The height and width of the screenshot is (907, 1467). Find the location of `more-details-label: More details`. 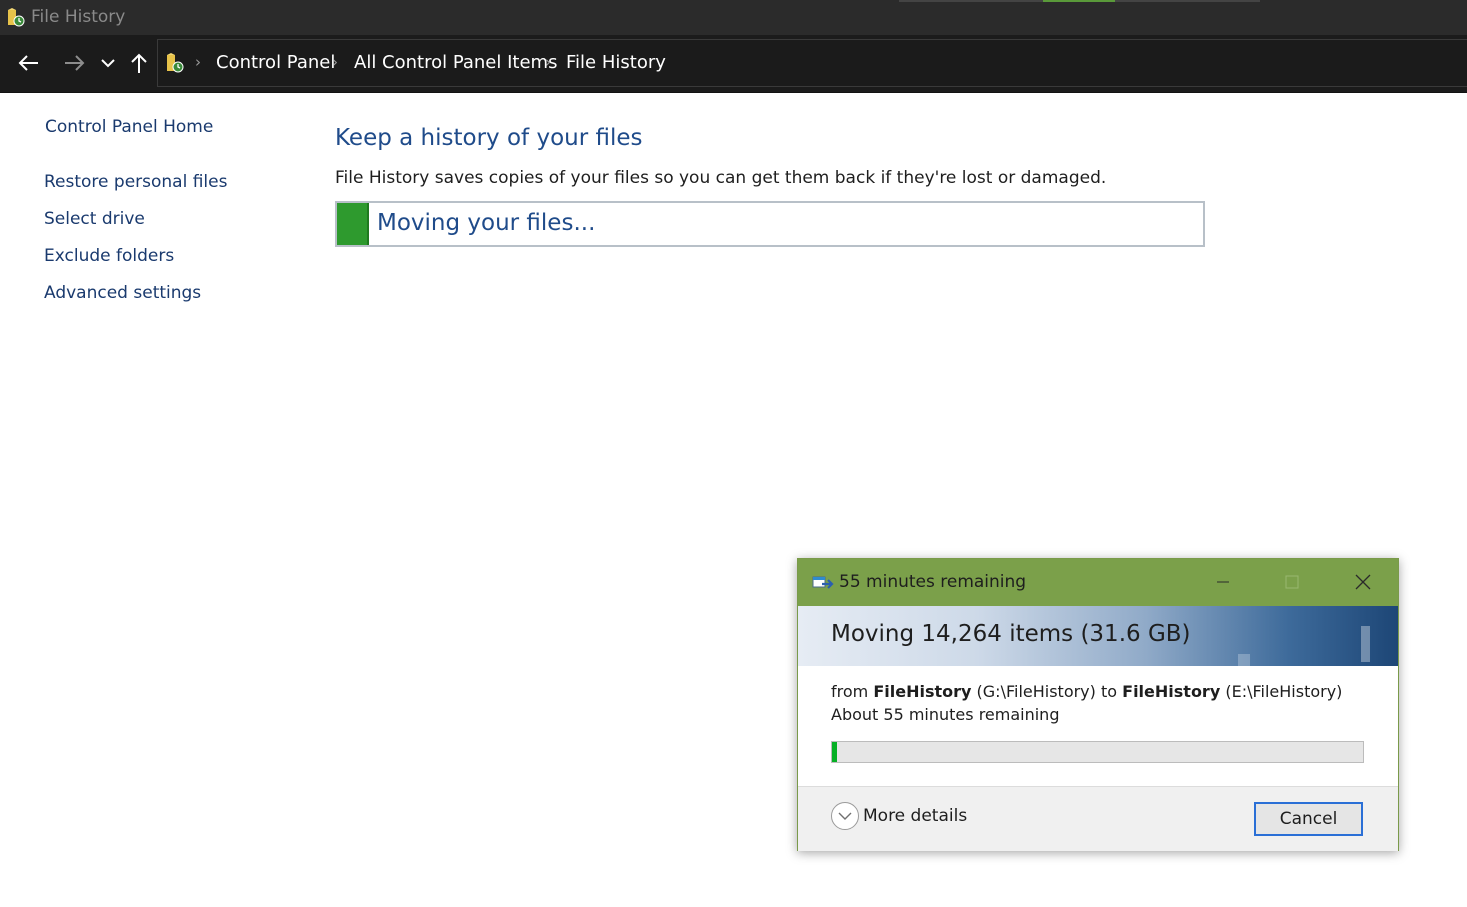

more-details-label: More details is located at coordinates (915, 816).